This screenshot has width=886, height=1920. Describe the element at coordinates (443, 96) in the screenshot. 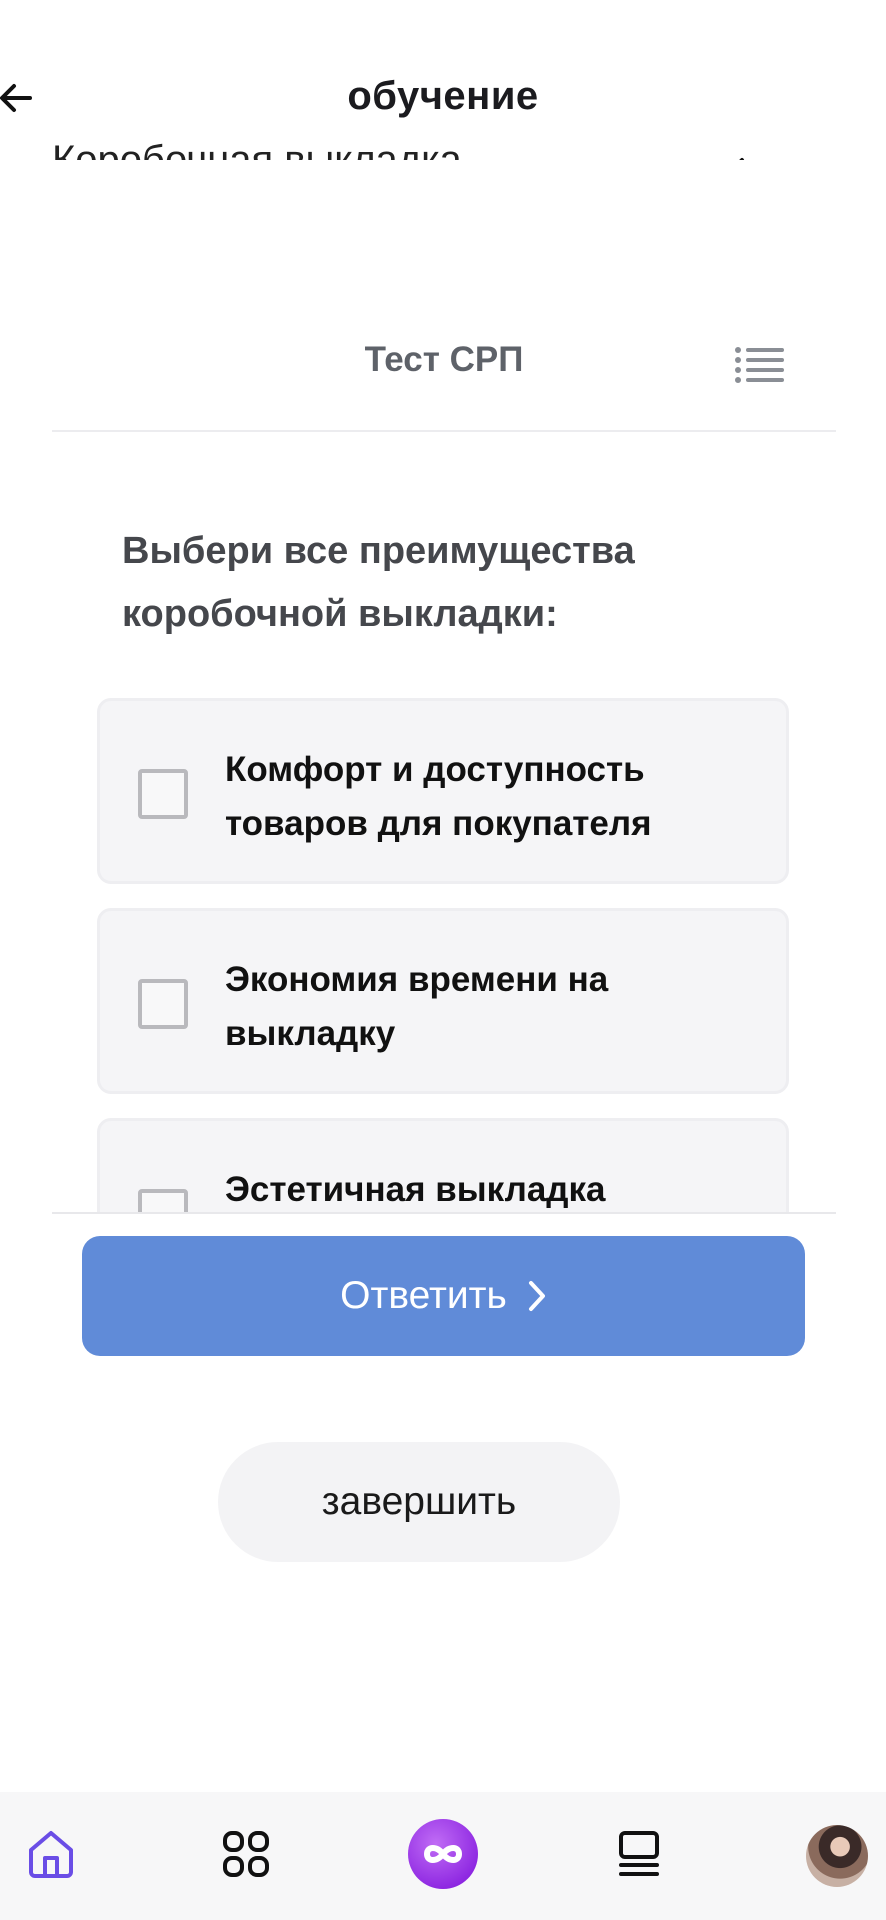

I see `page-title: обучение` at that location.